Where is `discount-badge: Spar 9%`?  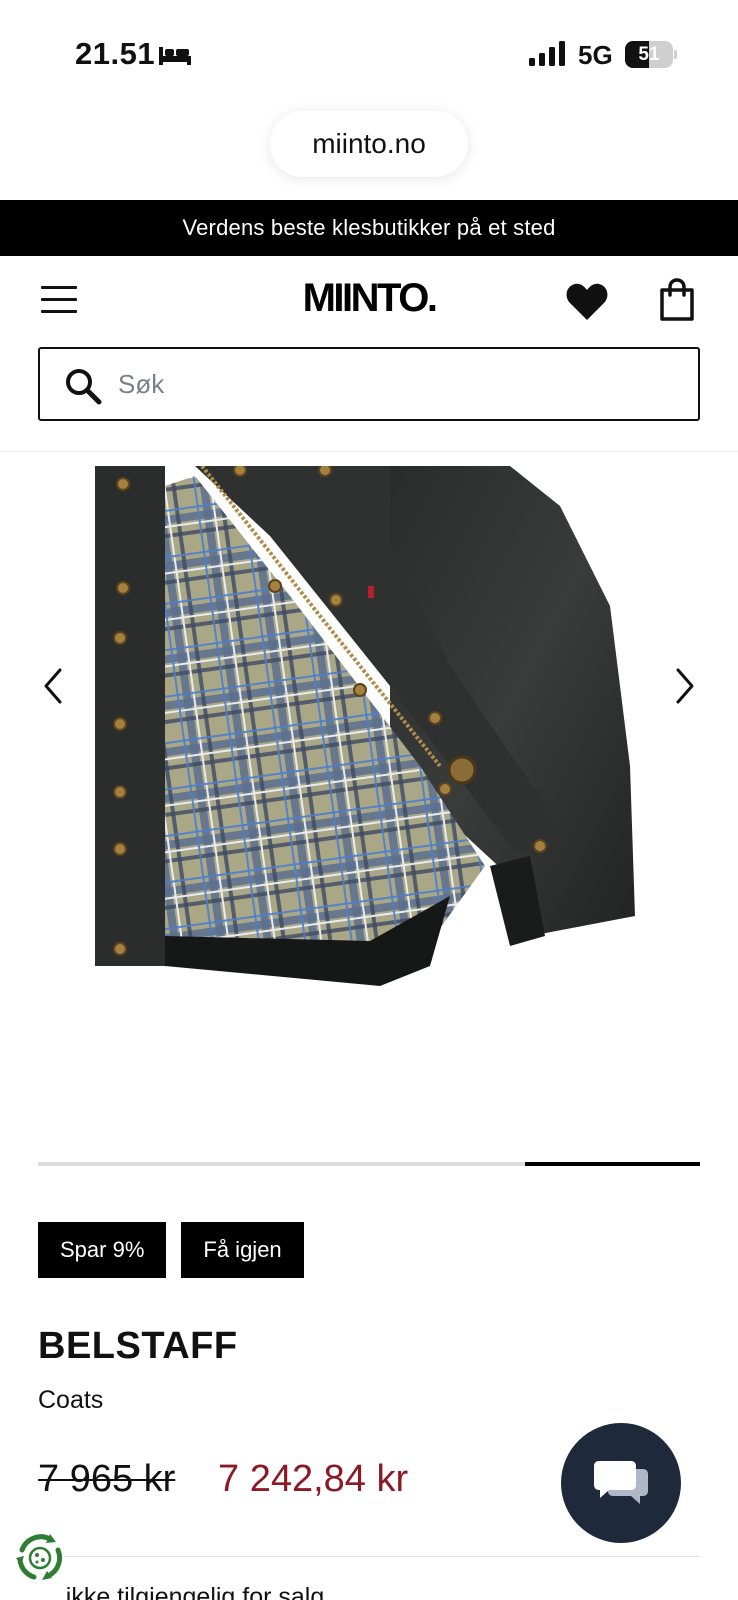 discount-badge: Spar 9% is located at coordinates (102, 1250).